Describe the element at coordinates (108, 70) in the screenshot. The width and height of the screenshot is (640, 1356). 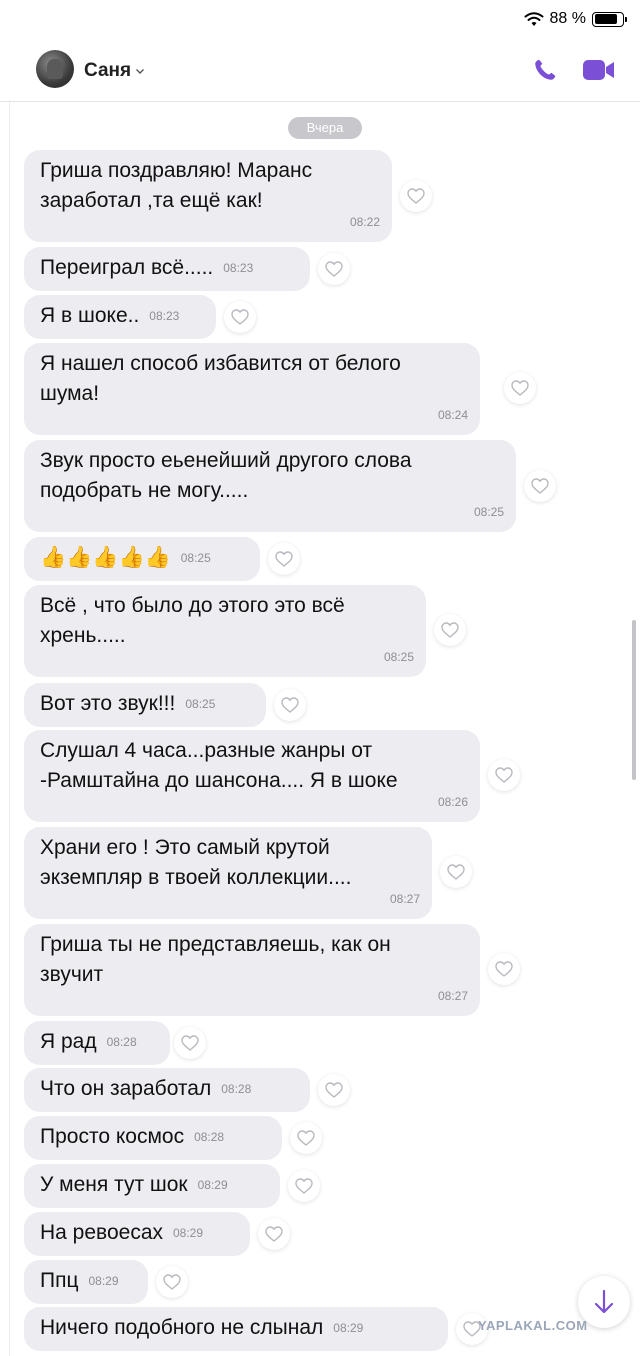
I see `contact-name-label: Саня` at that location.